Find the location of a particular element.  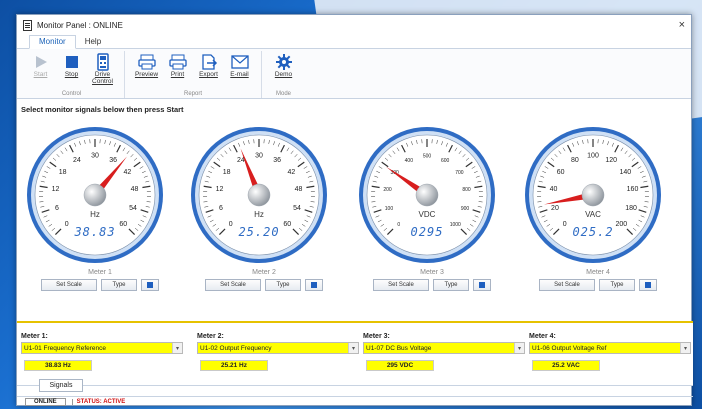

gauge-readout: 38.83 is located at coordinates (94, 232).